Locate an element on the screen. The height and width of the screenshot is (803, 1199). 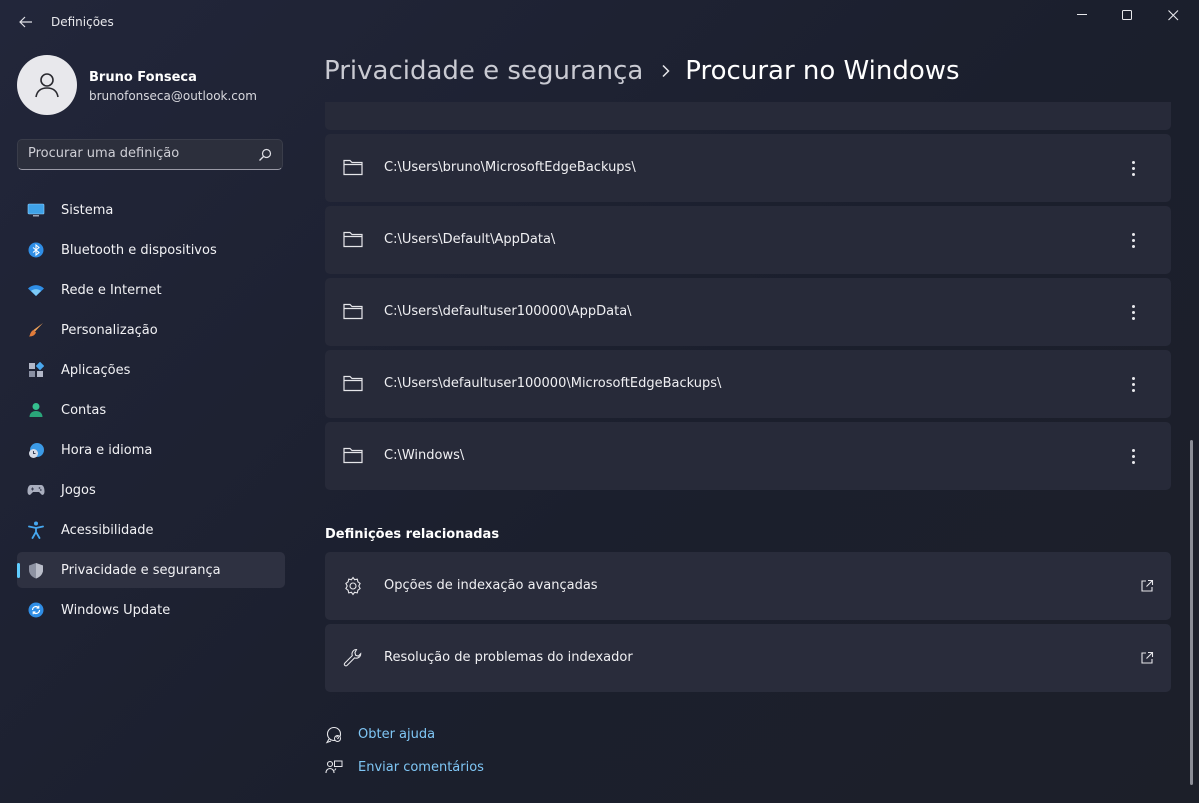
sidebar-item-label: Aplicações is located at coordinates (96, 370).